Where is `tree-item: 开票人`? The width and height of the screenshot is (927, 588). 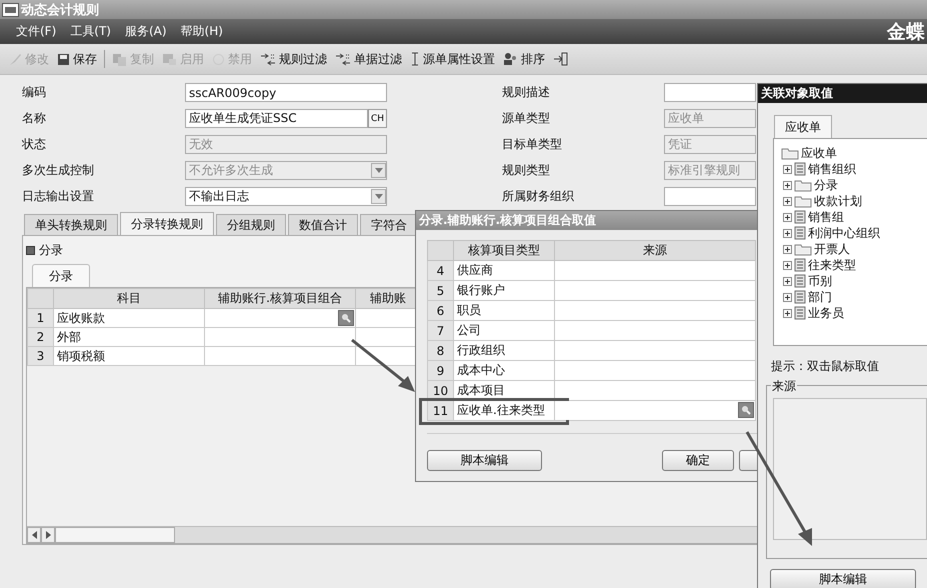
tree-item: 开票人 is located at coordinates (832, 249).